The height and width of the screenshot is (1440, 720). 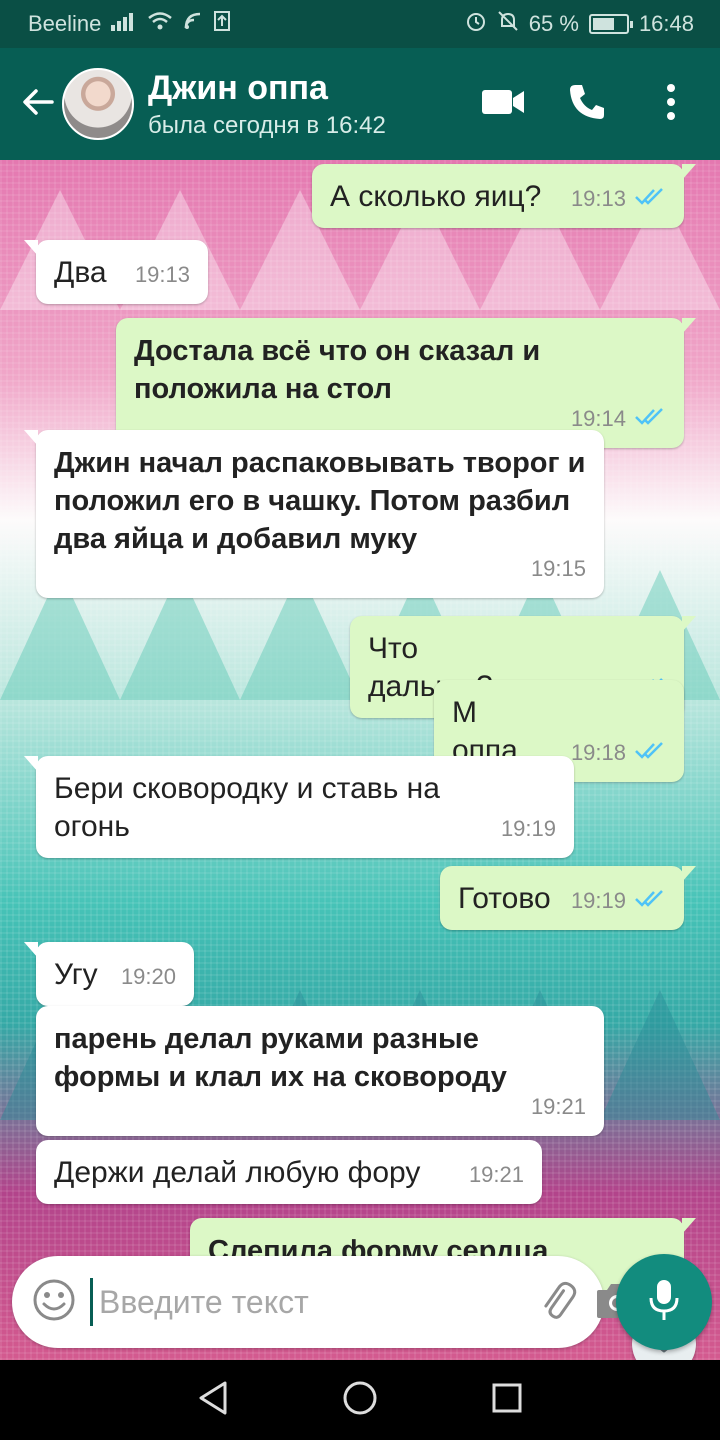 What do you see at coordinates (553, 23) in the screenshot?
I see `battery-percent: 65 %` at bounding box center [553, 23].